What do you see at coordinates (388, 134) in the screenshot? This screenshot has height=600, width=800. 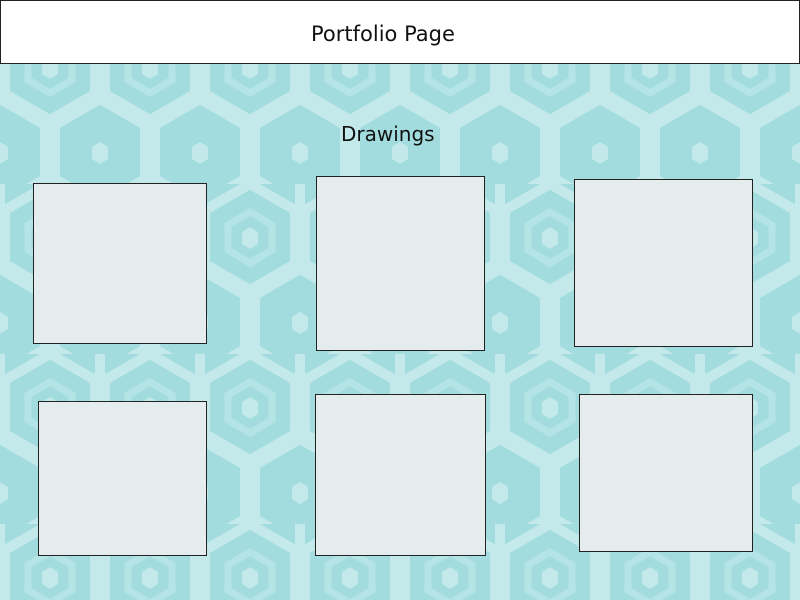 I see `section-title-drawings: Drawings` at bounding box center [388, 134].